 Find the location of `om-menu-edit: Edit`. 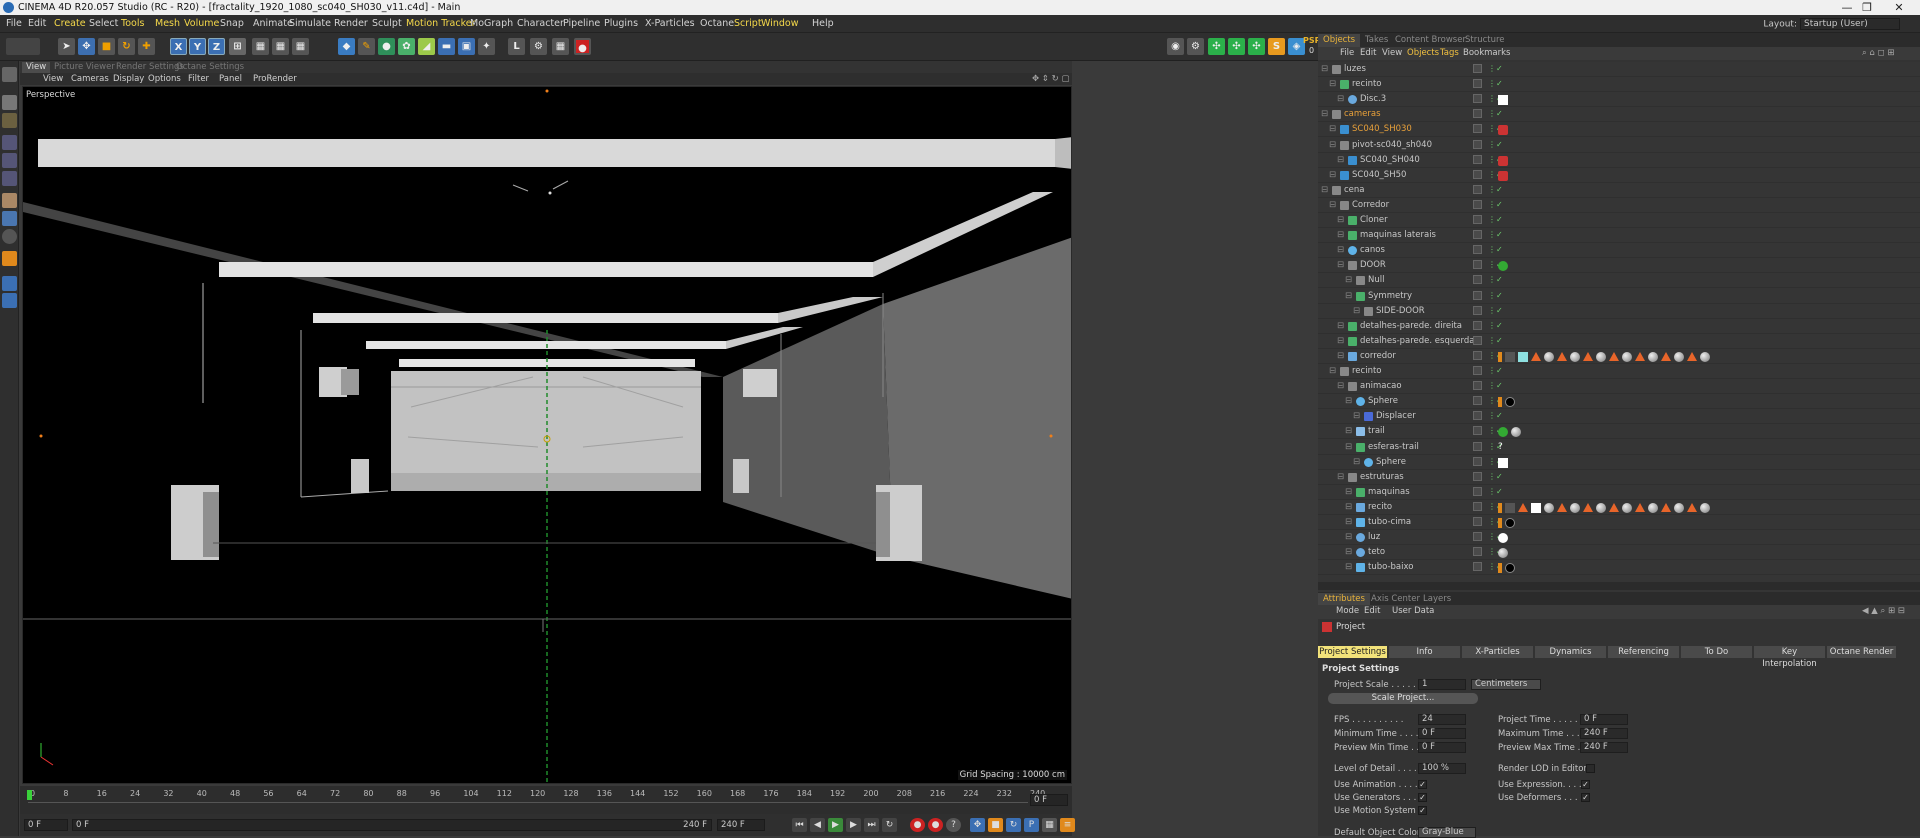

om-menu-edit: Edit is located at coordinates (1368, 53).